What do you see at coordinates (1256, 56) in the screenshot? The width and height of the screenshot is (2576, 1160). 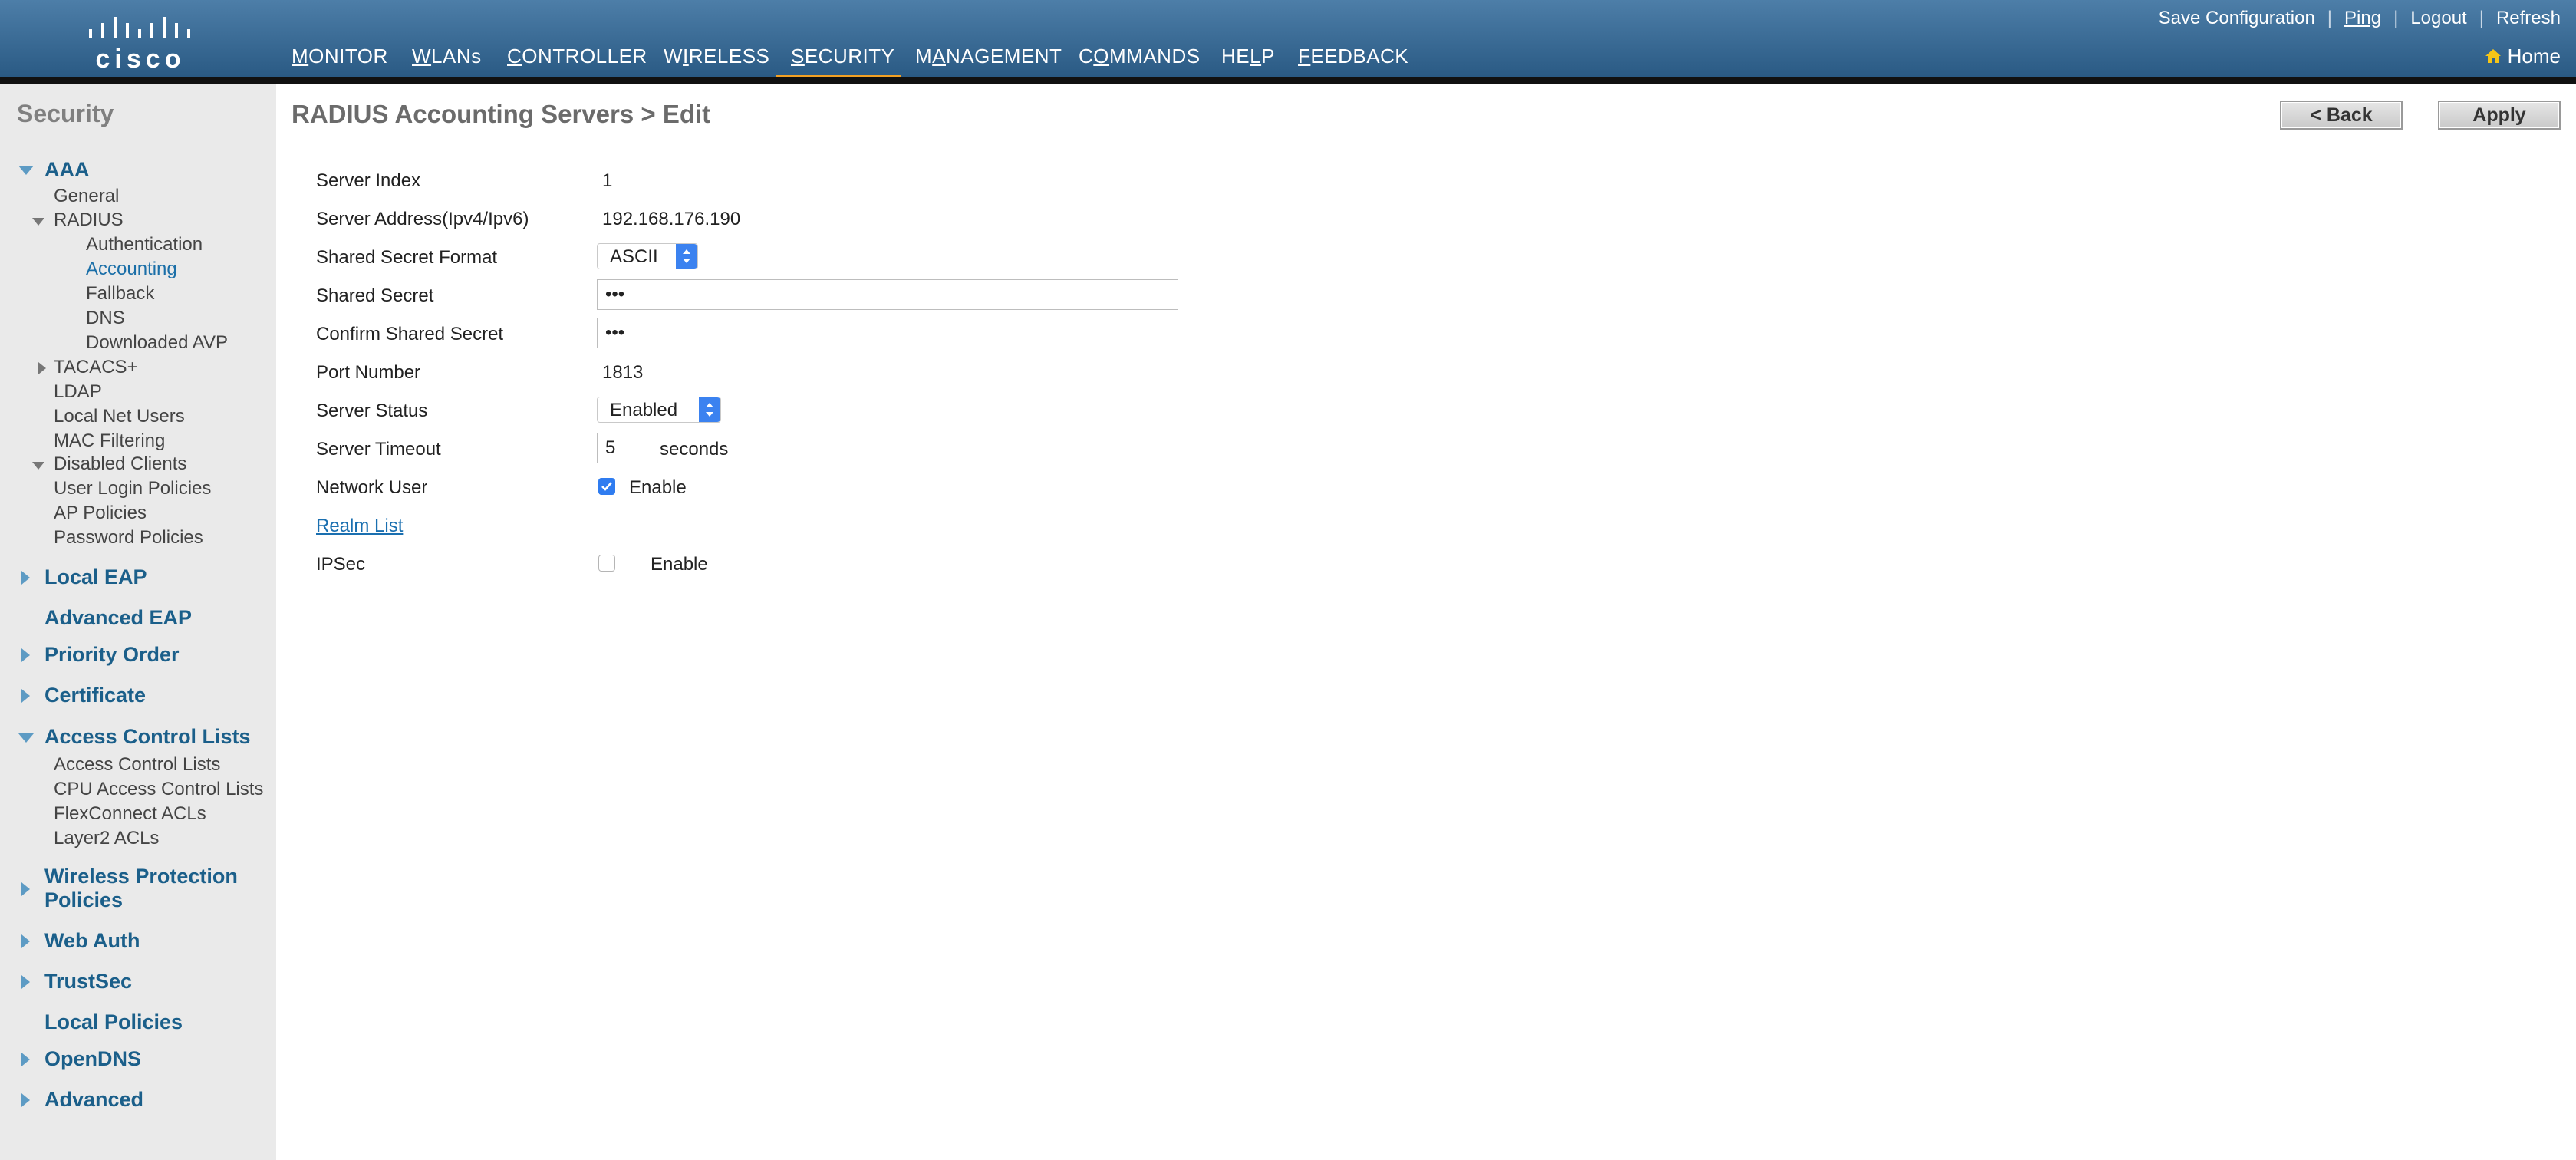 I see `nav-accesskey: L` at bounding box center [1256, 56].